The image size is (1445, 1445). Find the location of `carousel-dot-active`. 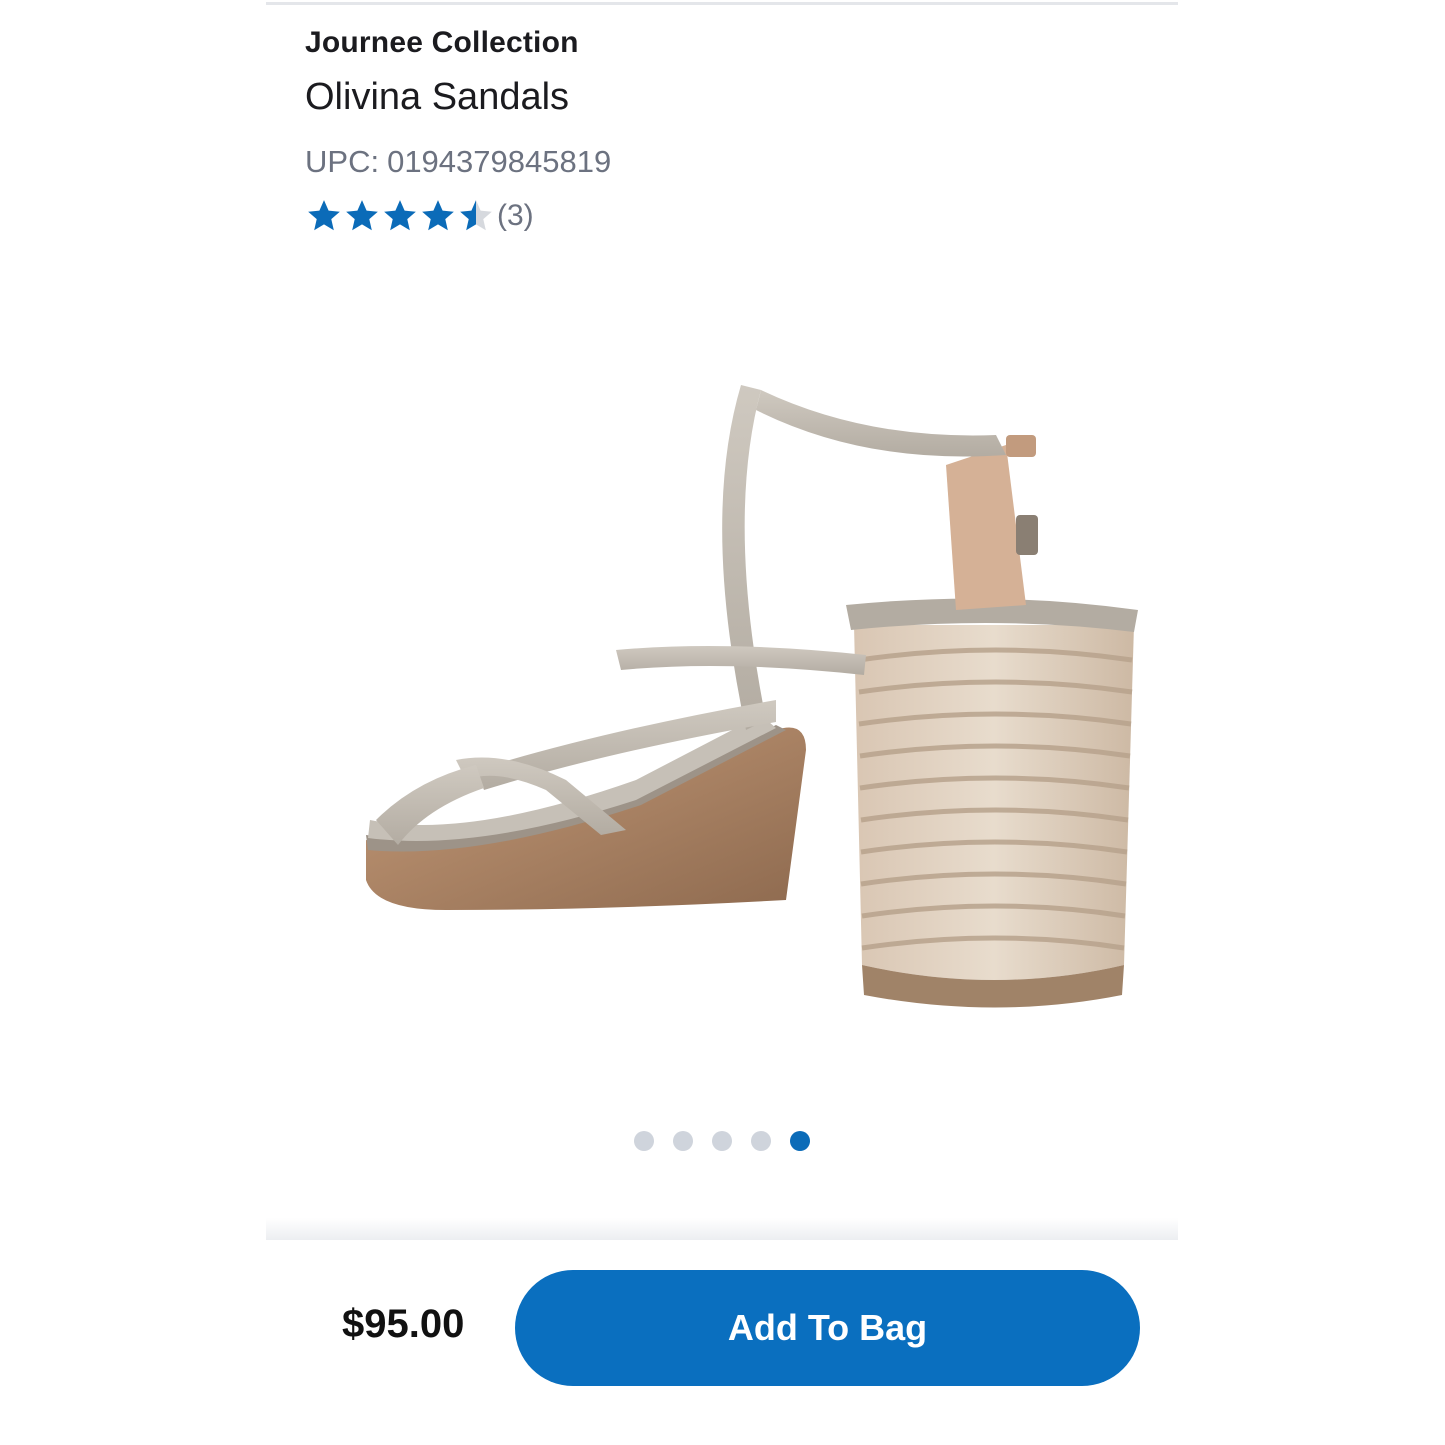

carousel-dot-active is located at coordinates (800, 1141).